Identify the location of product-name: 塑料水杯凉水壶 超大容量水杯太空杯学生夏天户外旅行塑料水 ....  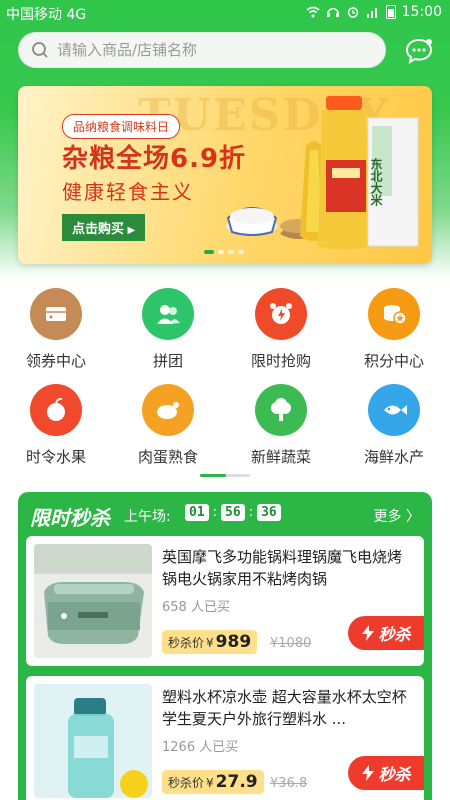
(284, 708).